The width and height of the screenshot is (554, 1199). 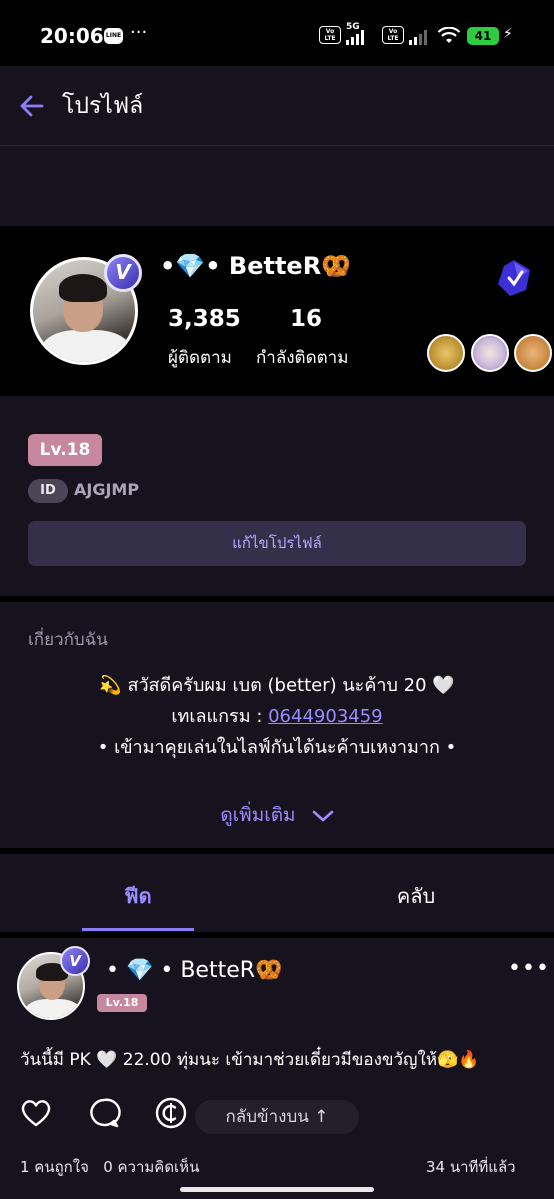 I want to click on post-stats: 1 คนถูกใจ 0 ความคิดเห็น, so click(x=109, y=1167).